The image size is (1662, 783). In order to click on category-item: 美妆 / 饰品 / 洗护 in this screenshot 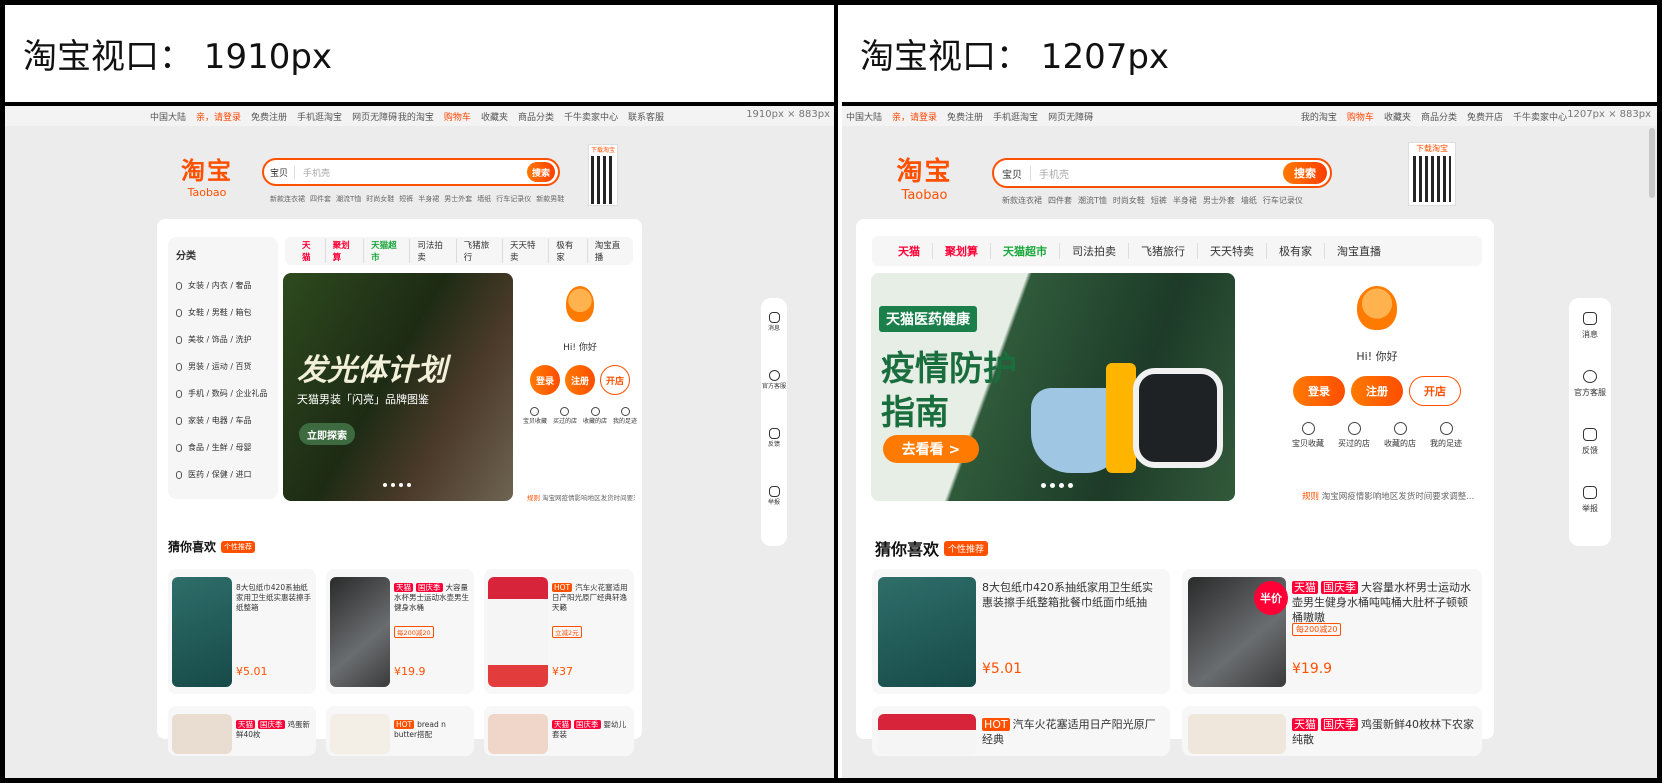, I will do `click(223, 339)`.